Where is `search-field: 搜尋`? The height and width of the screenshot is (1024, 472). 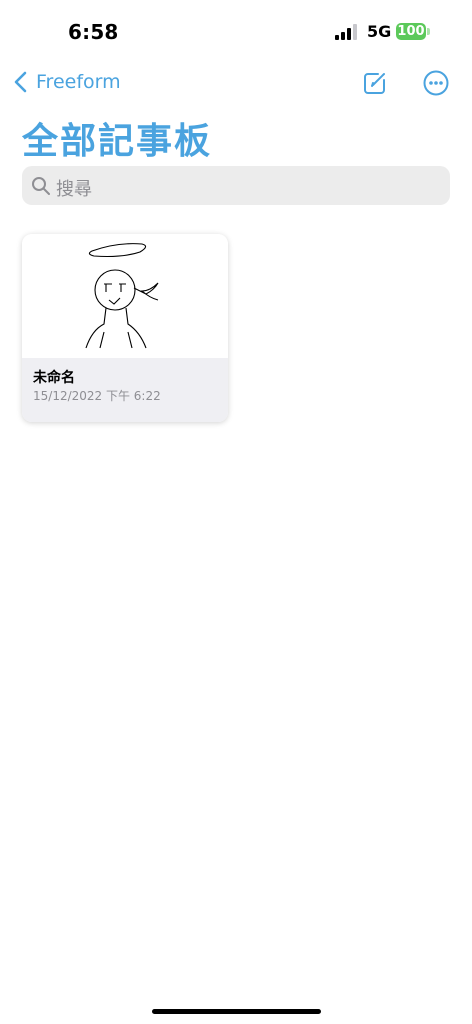
search-field: 搜尋 is located at coordinates (236, 185).